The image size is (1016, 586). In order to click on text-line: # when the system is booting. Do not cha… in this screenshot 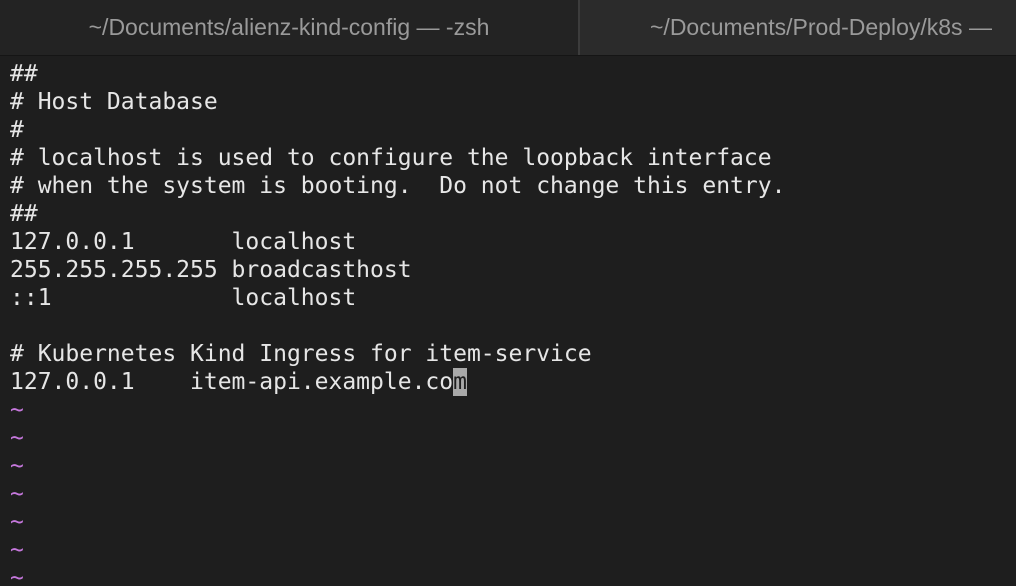, I will do `click(398, 186)`.